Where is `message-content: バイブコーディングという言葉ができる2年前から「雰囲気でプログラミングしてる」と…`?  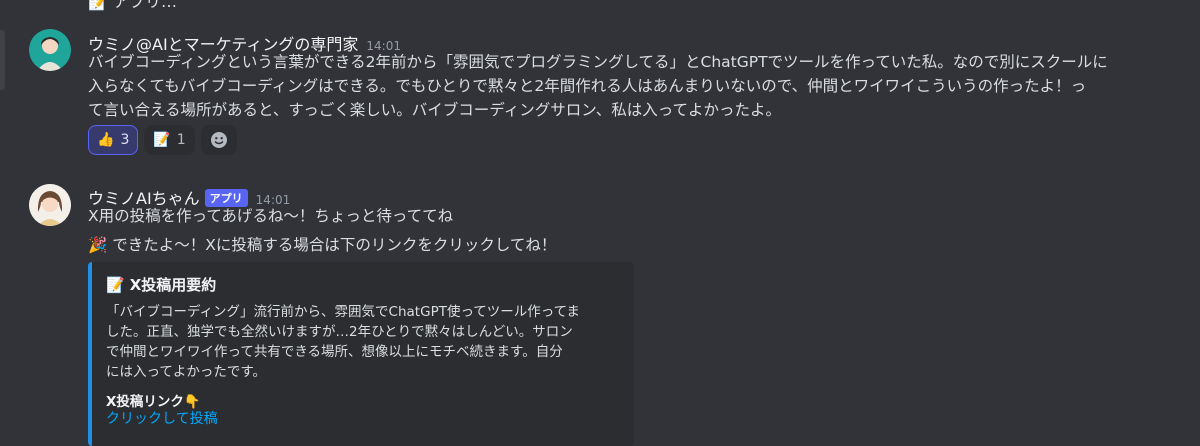
message-content: バイブコーディングという言葉ができる2年前から「雰囲気でプログラミングしてる」と… is located at coordinates (598, 86).